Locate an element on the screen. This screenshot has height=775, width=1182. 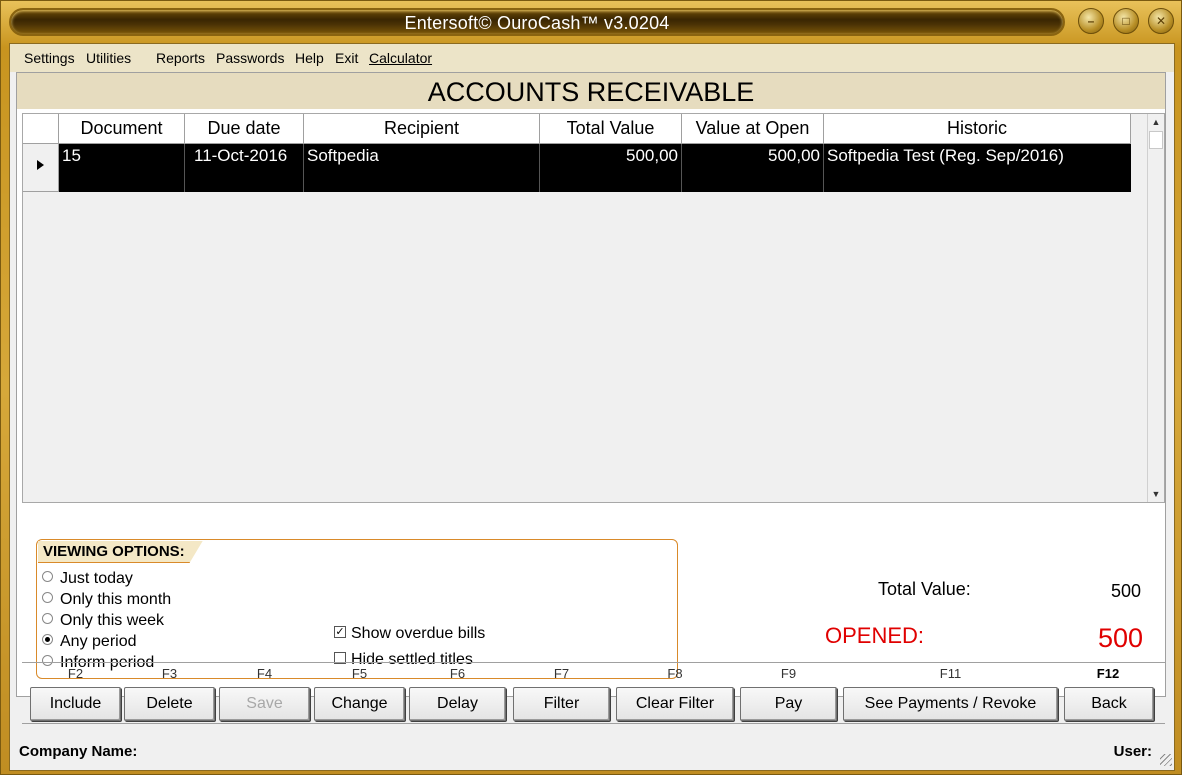
close-button: ✕ is located at coordinates (1161, 21).